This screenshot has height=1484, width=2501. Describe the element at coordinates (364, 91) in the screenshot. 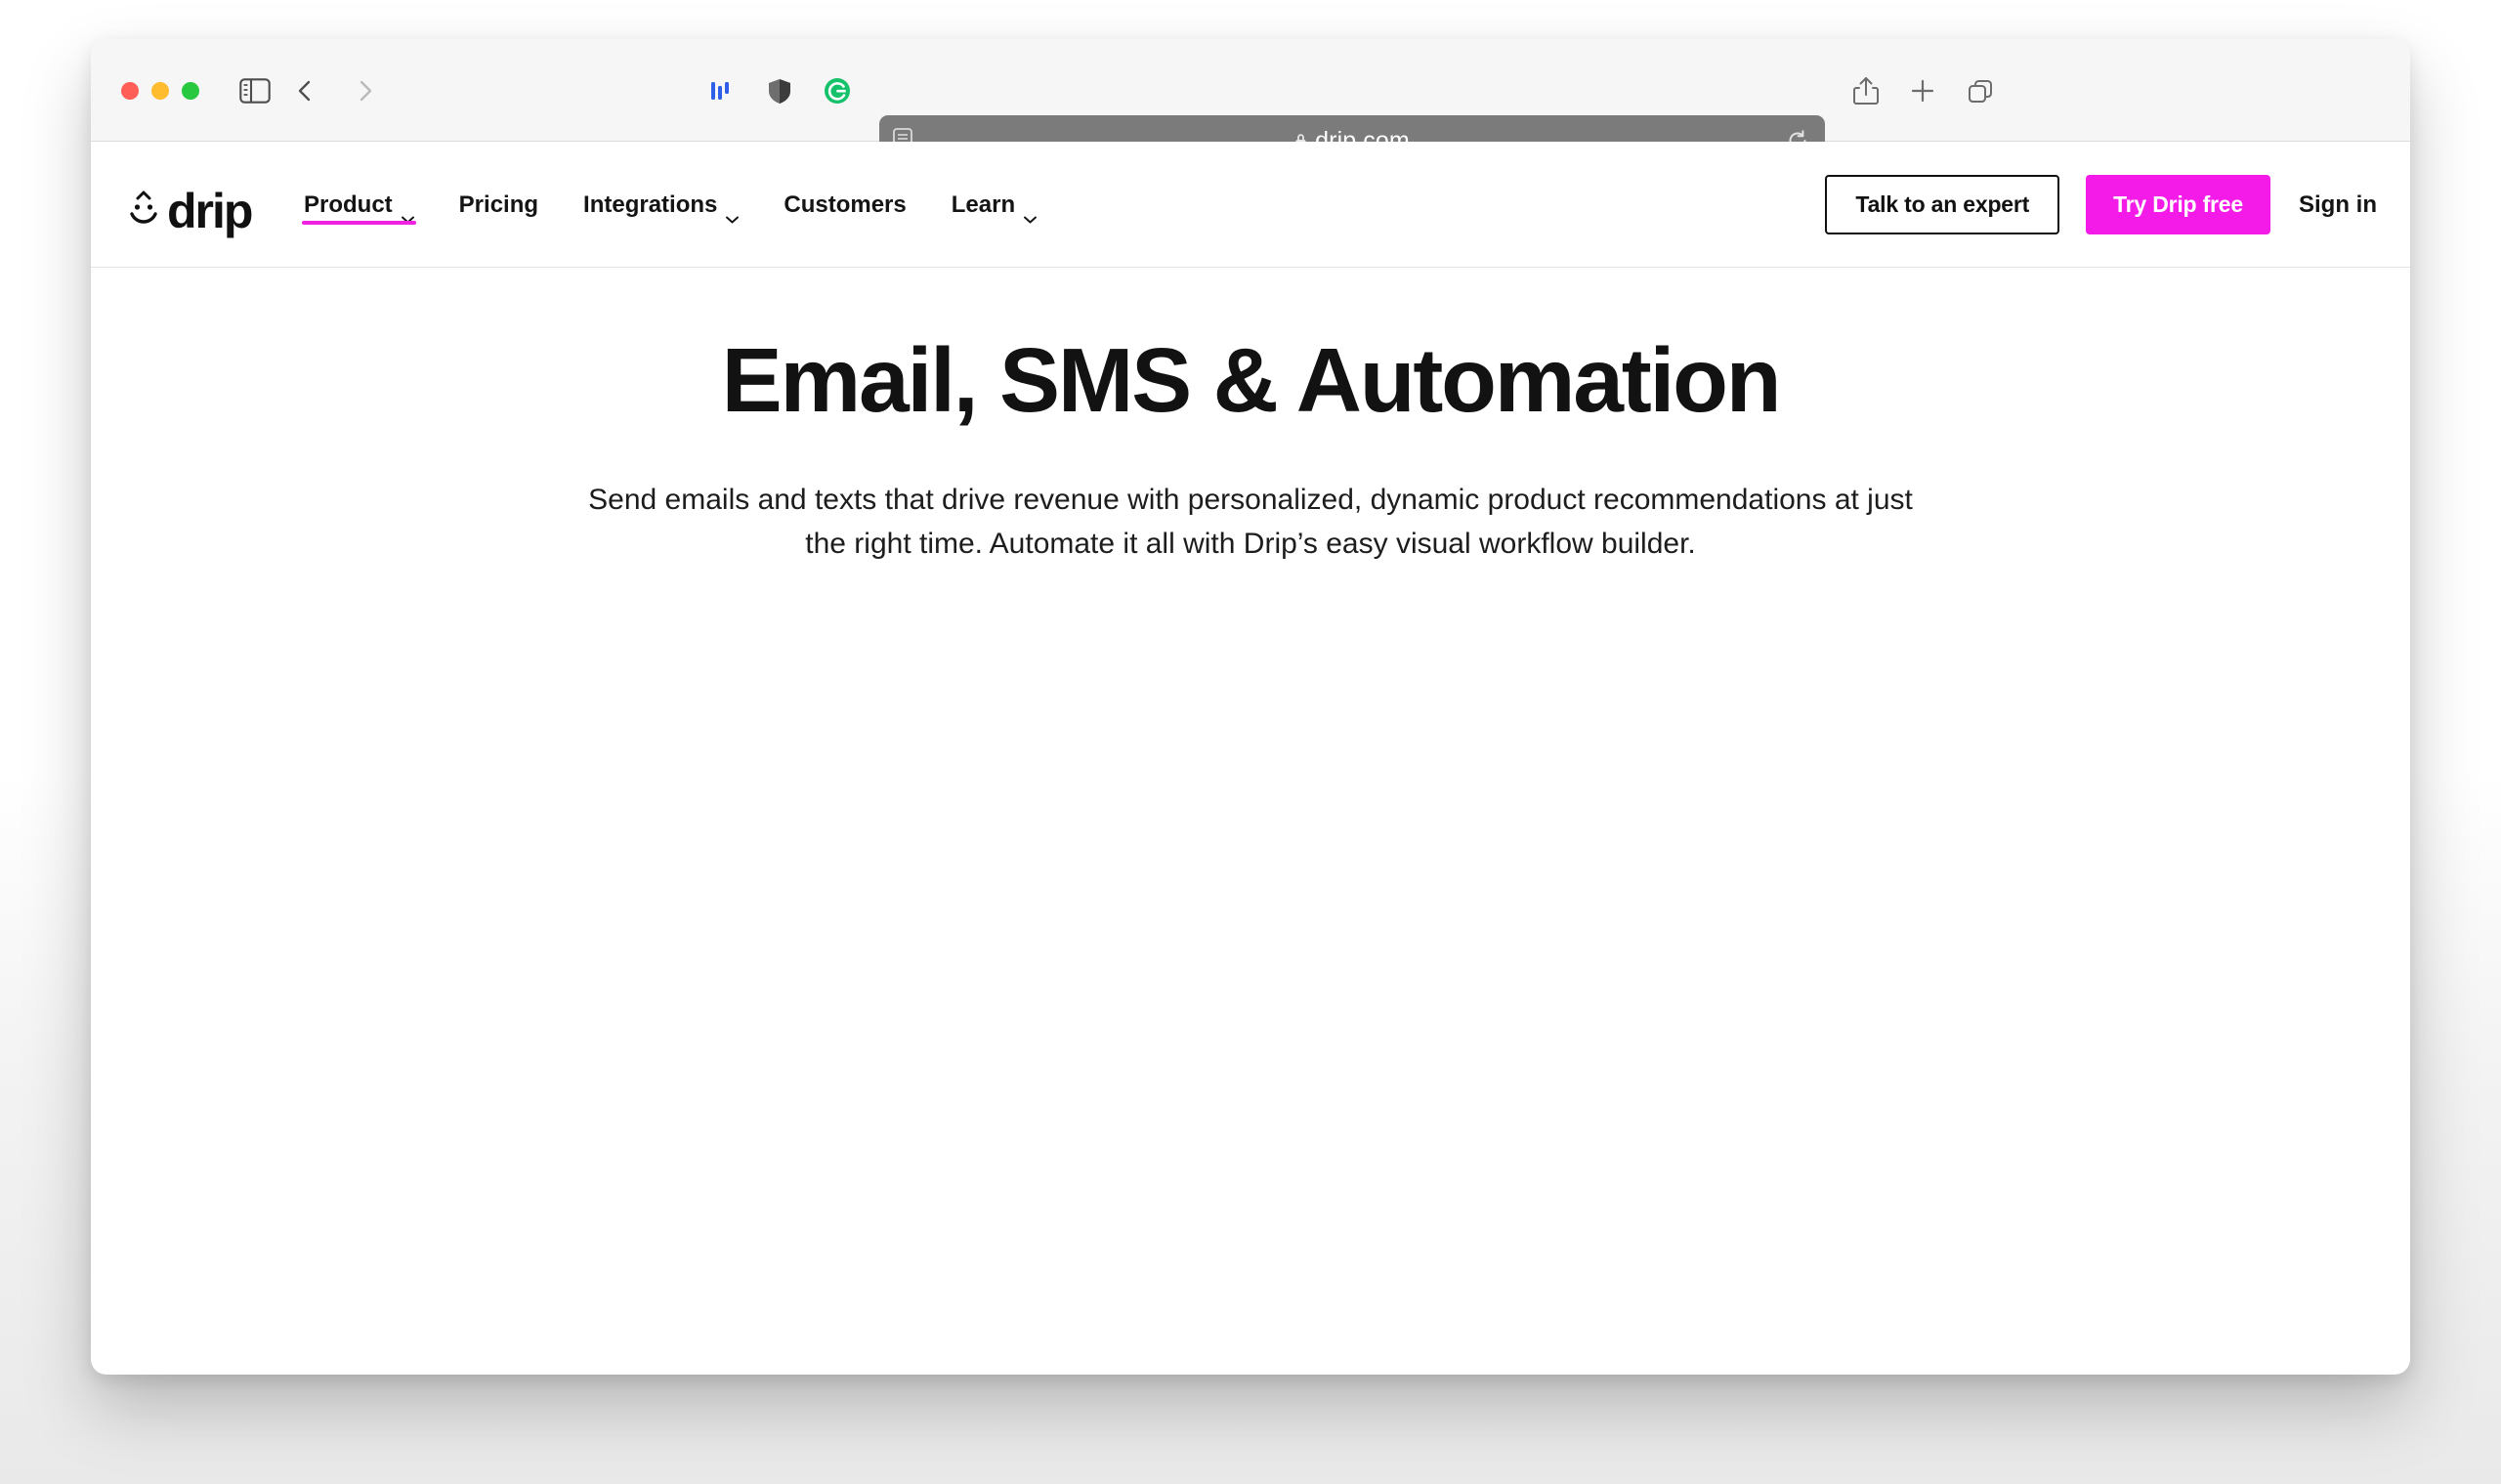

I see `chevron-right-icon` at that location.